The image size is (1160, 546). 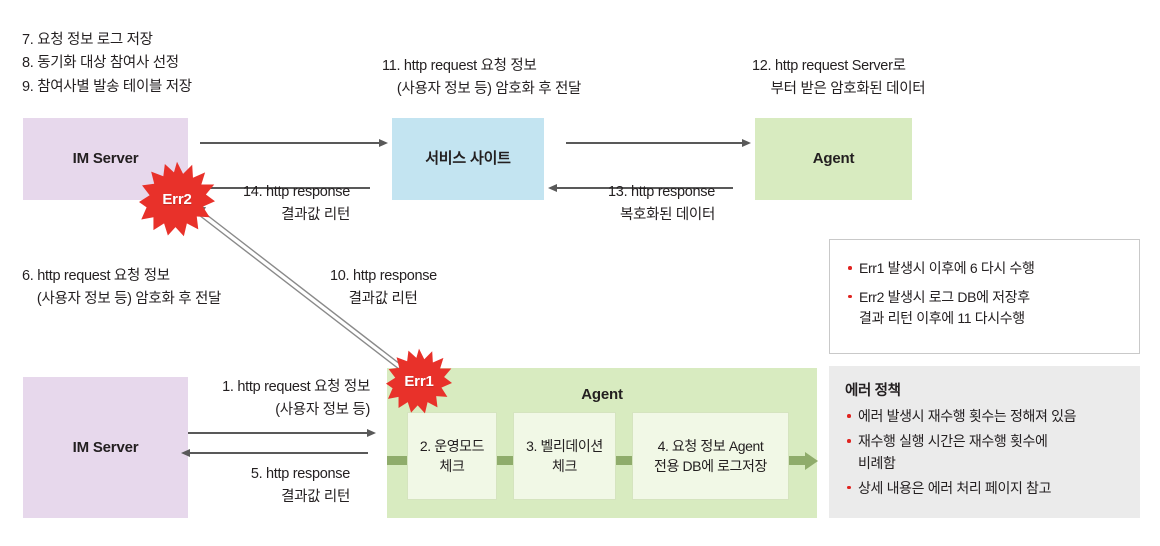 I want to click on node-im-server-top-label: IM Server, so click(x=105, y=159).